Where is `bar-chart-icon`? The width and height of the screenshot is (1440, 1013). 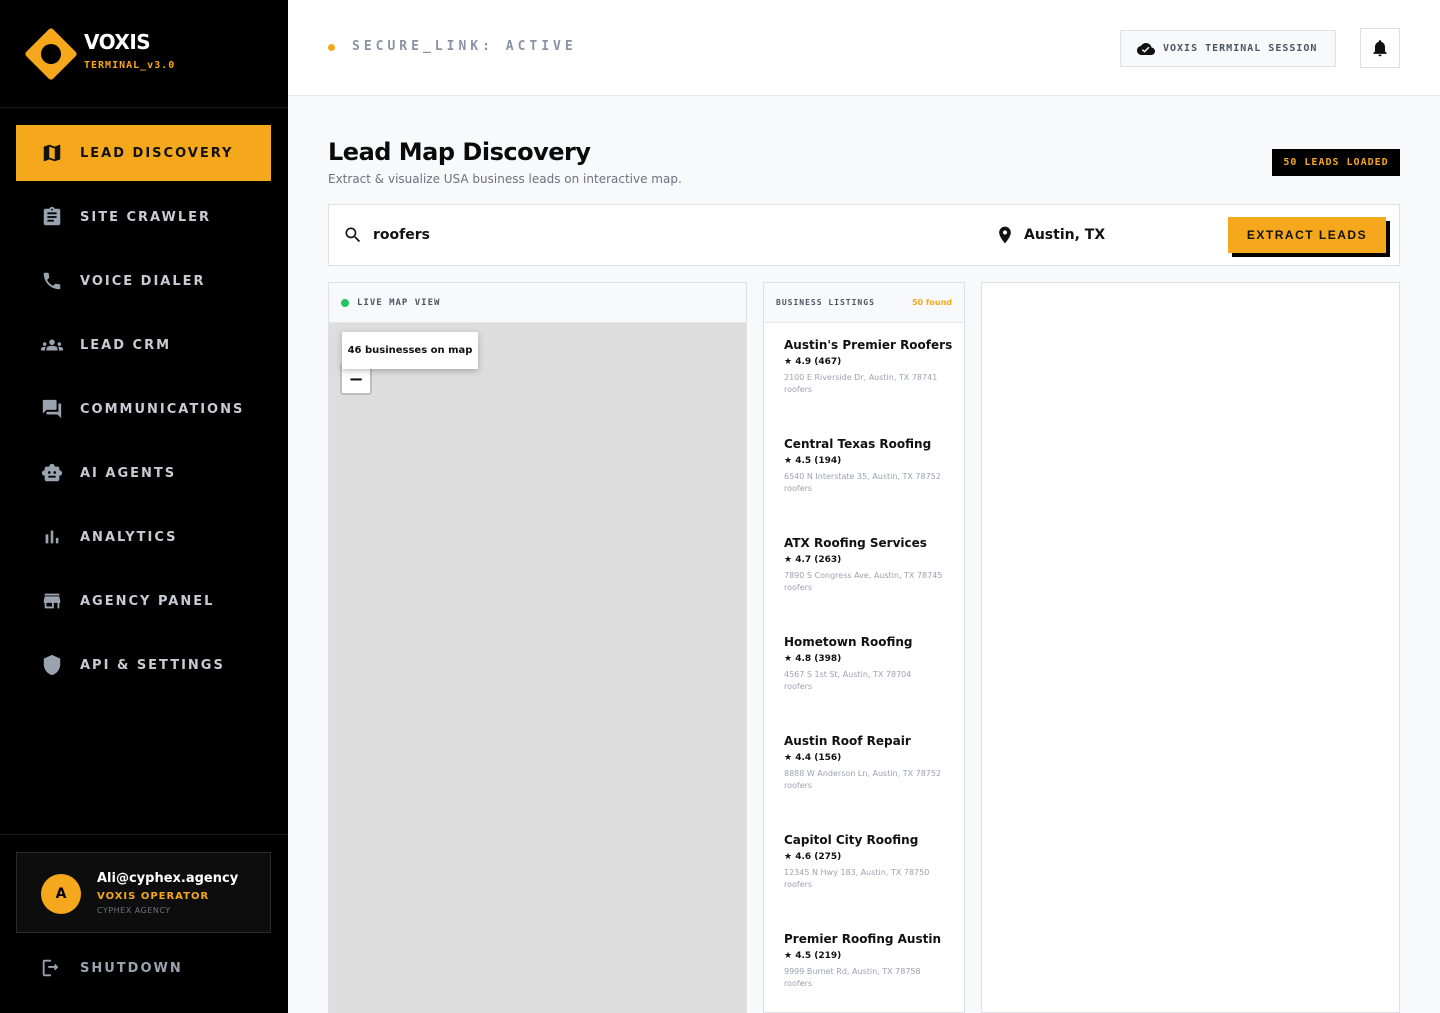 bar-chart-icon is located at coordinates (52, 537).